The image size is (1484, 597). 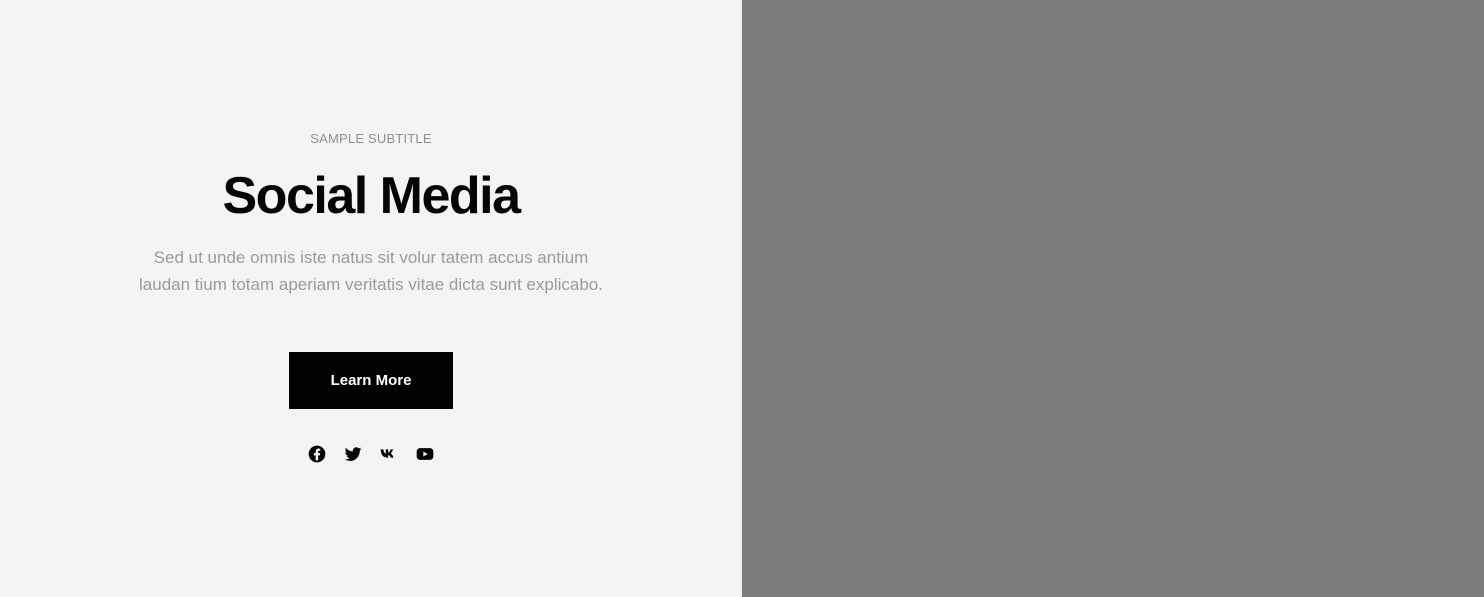 I want to click on vk-link, so click(x=389, y=454).